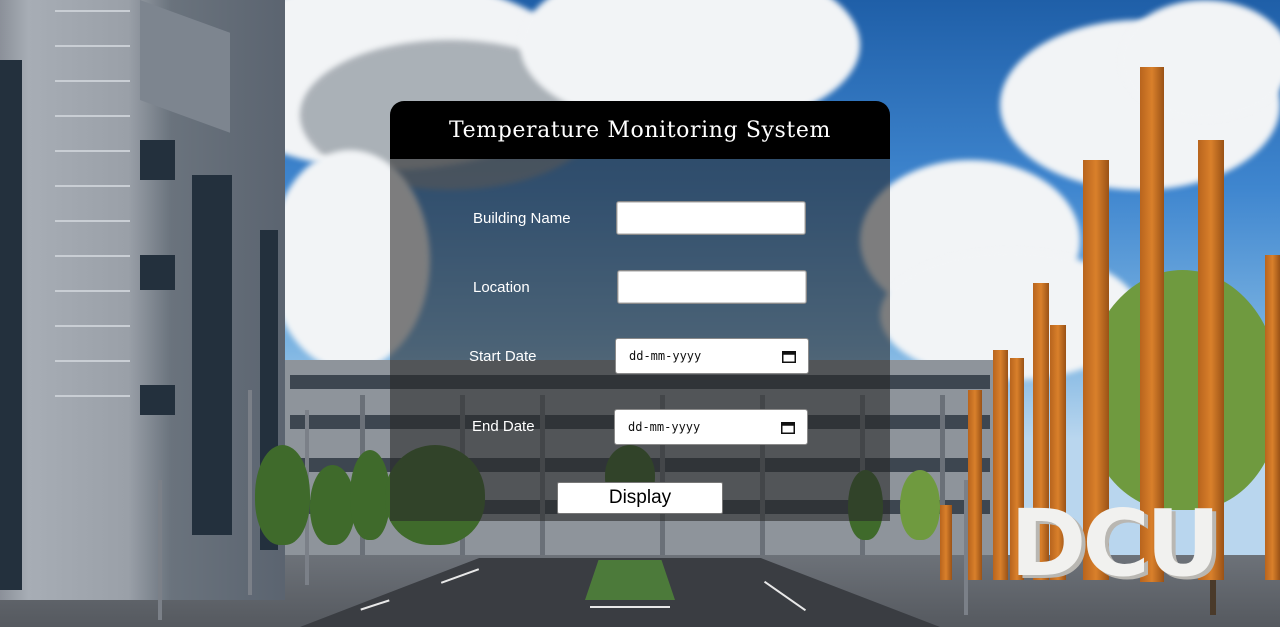  Describe the element at coordinates (501, 287) in the screenshot. I see `location-label: Location` at that location.